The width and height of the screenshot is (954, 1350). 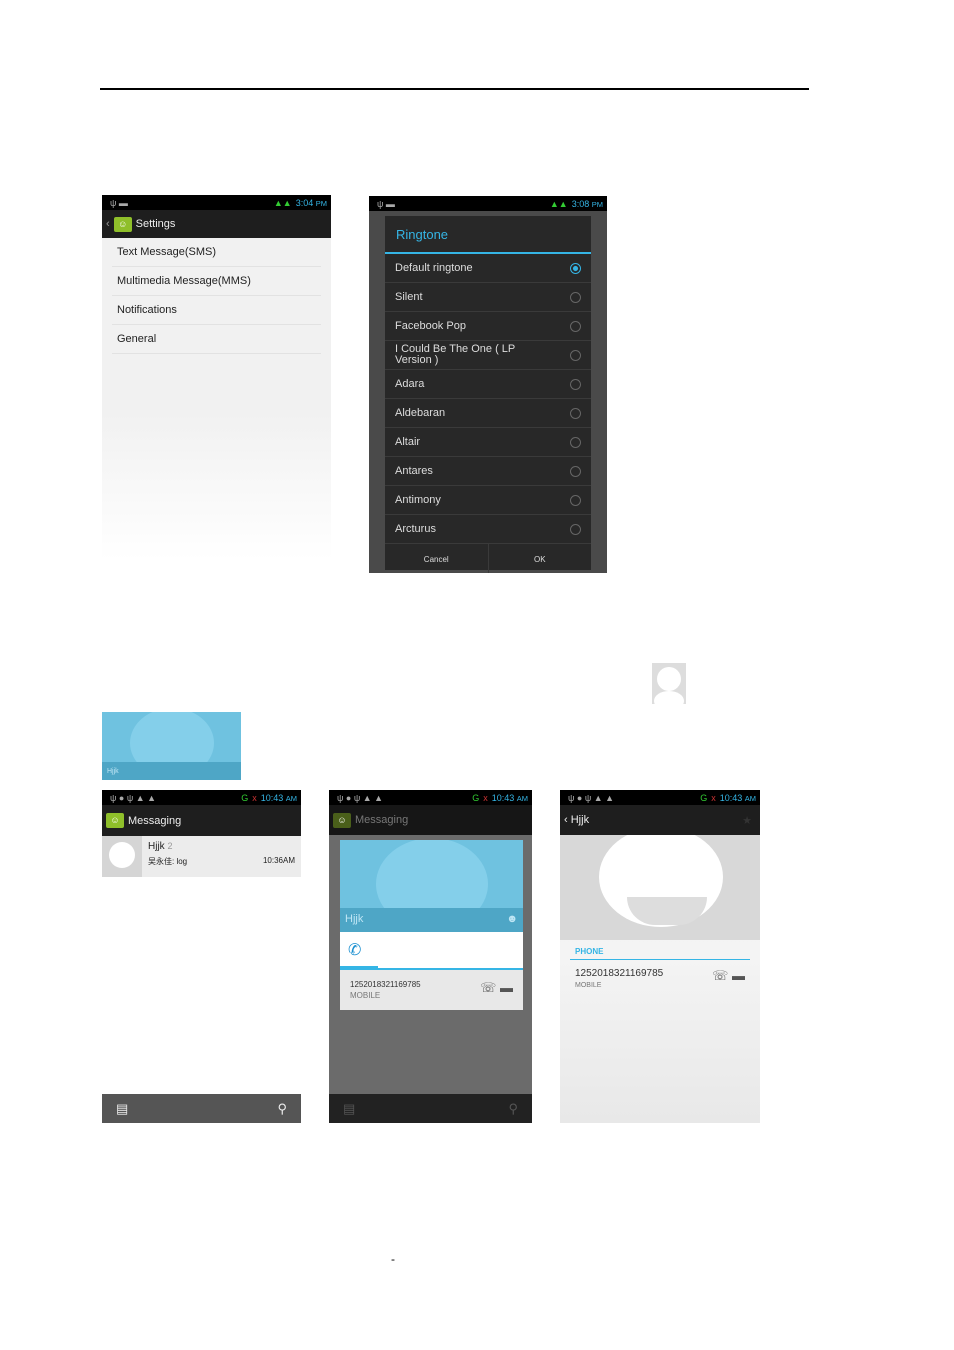 I want to click on ringtone-option: Antares, so click(x=488, y=471).